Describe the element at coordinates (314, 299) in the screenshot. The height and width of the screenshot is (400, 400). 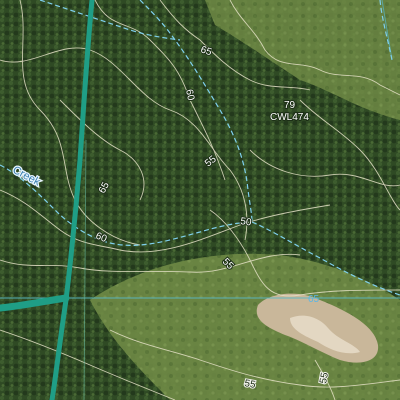
I see `contour-label-65-blue: 65` at that location.